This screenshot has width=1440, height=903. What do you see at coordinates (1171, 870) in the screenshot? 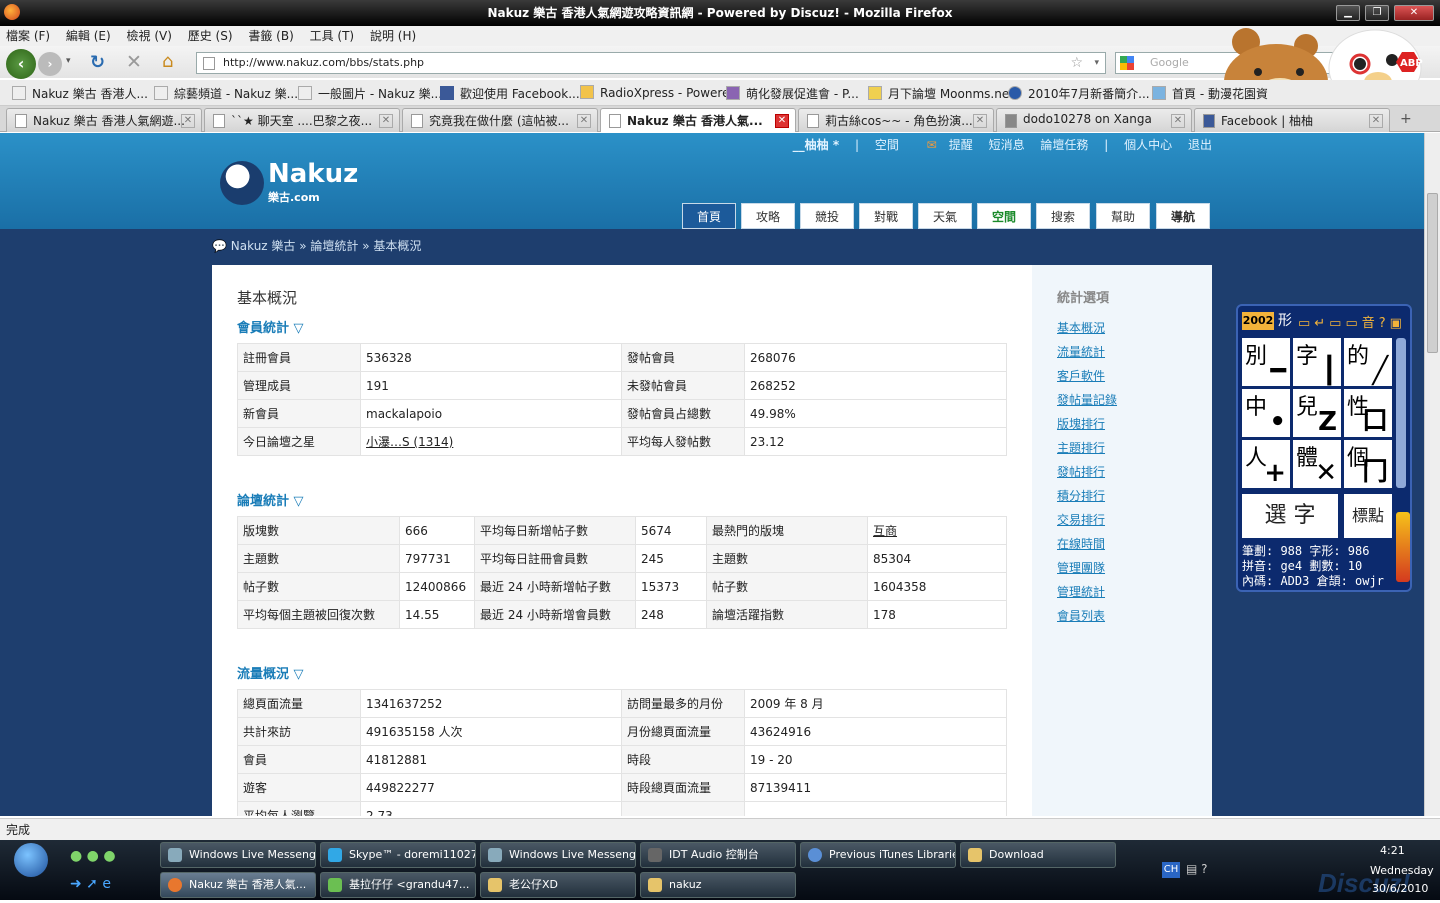
I see `language-indicator: CH` at bounding box center [1171, 870].